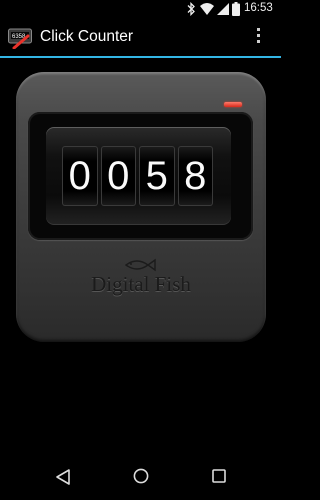  I want to click on cell-signal-icon, so click(223, 9).